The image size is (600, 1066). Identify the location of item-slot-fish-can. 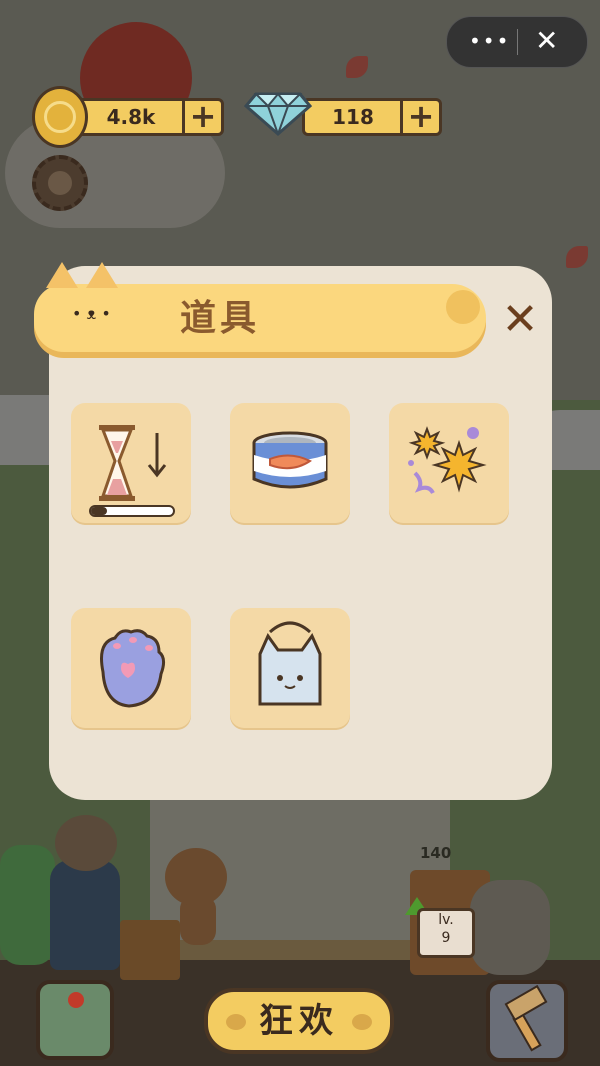
(290, 463).